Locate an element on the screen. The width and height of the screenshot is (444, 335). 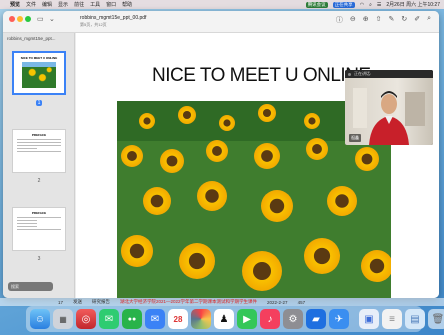
info-icon: ⓘ is located at coordinates (339, 20).